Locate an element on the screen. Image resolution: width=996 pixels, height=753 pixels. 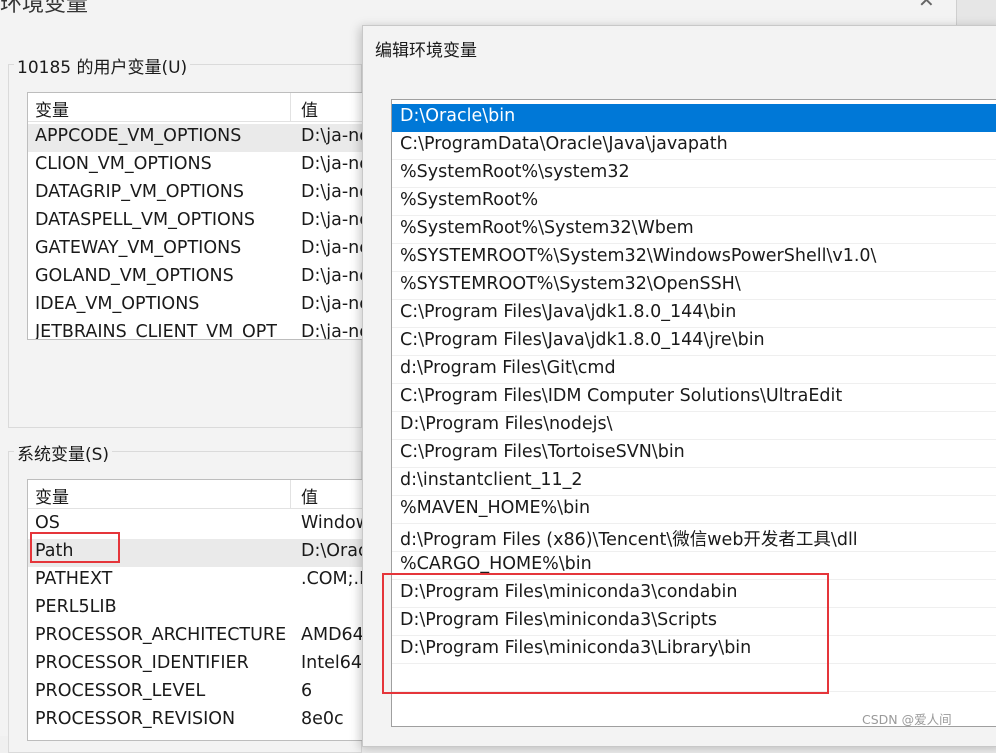
path-item: %SYSTEMROOT%\System32\OpenSSH\ is located at coordinates (694, 286).